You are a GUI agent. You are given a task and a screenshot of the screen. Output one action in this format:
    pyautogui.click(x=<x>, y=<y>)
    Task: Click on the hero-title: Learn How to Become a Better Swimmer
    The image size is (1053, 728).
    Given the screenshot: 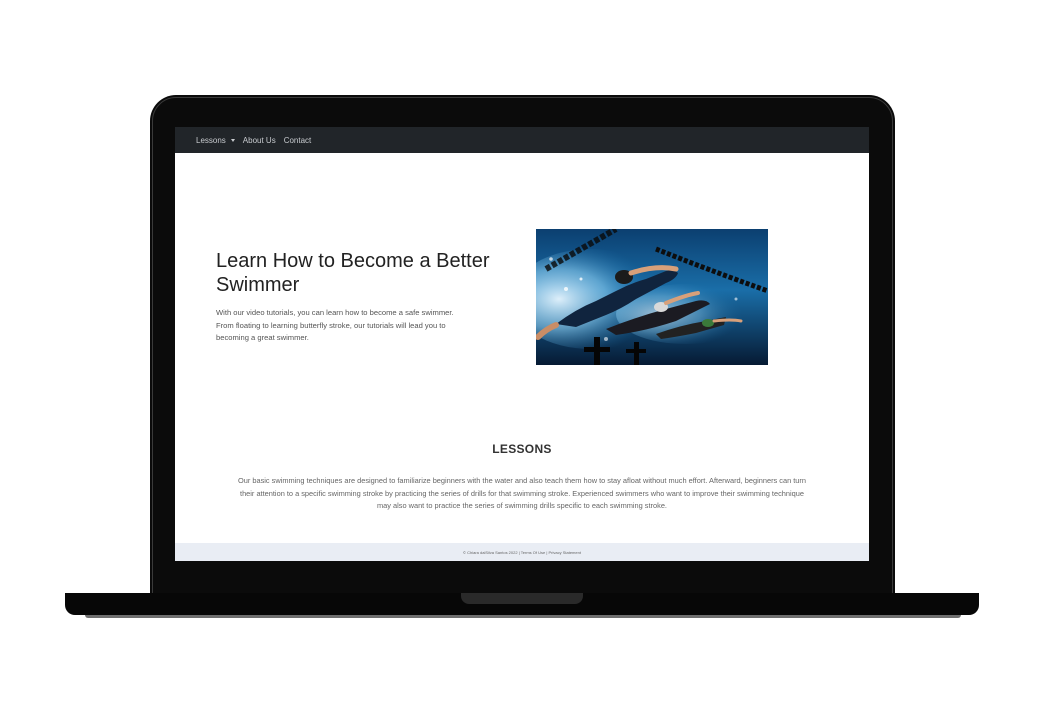 What is the action you would take?
    pyautogui.click(x=353, y=273)
    